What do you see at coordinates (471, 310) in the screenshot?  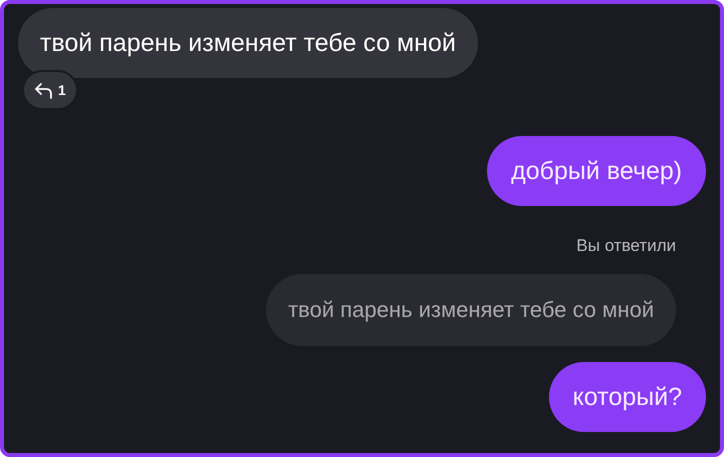 I see `quoted-message: твой парень изменяет тебе со мной` at bounding box center [471, 310].